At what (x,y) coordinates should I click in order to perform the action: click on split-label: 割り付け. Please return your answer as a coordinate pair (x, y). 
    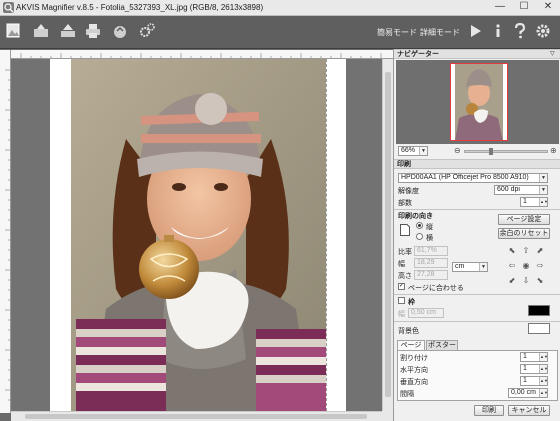
    Looking at the image, I should click on (414, 358).